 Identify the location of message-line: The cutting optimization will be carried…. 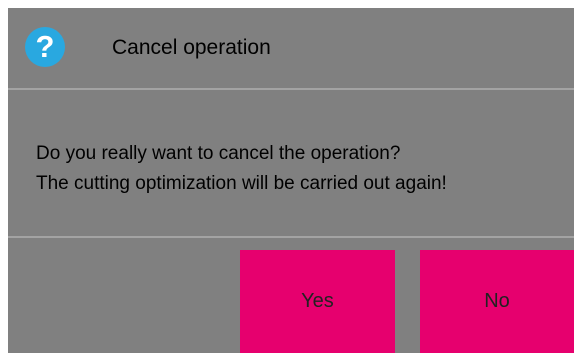
(241, 183).